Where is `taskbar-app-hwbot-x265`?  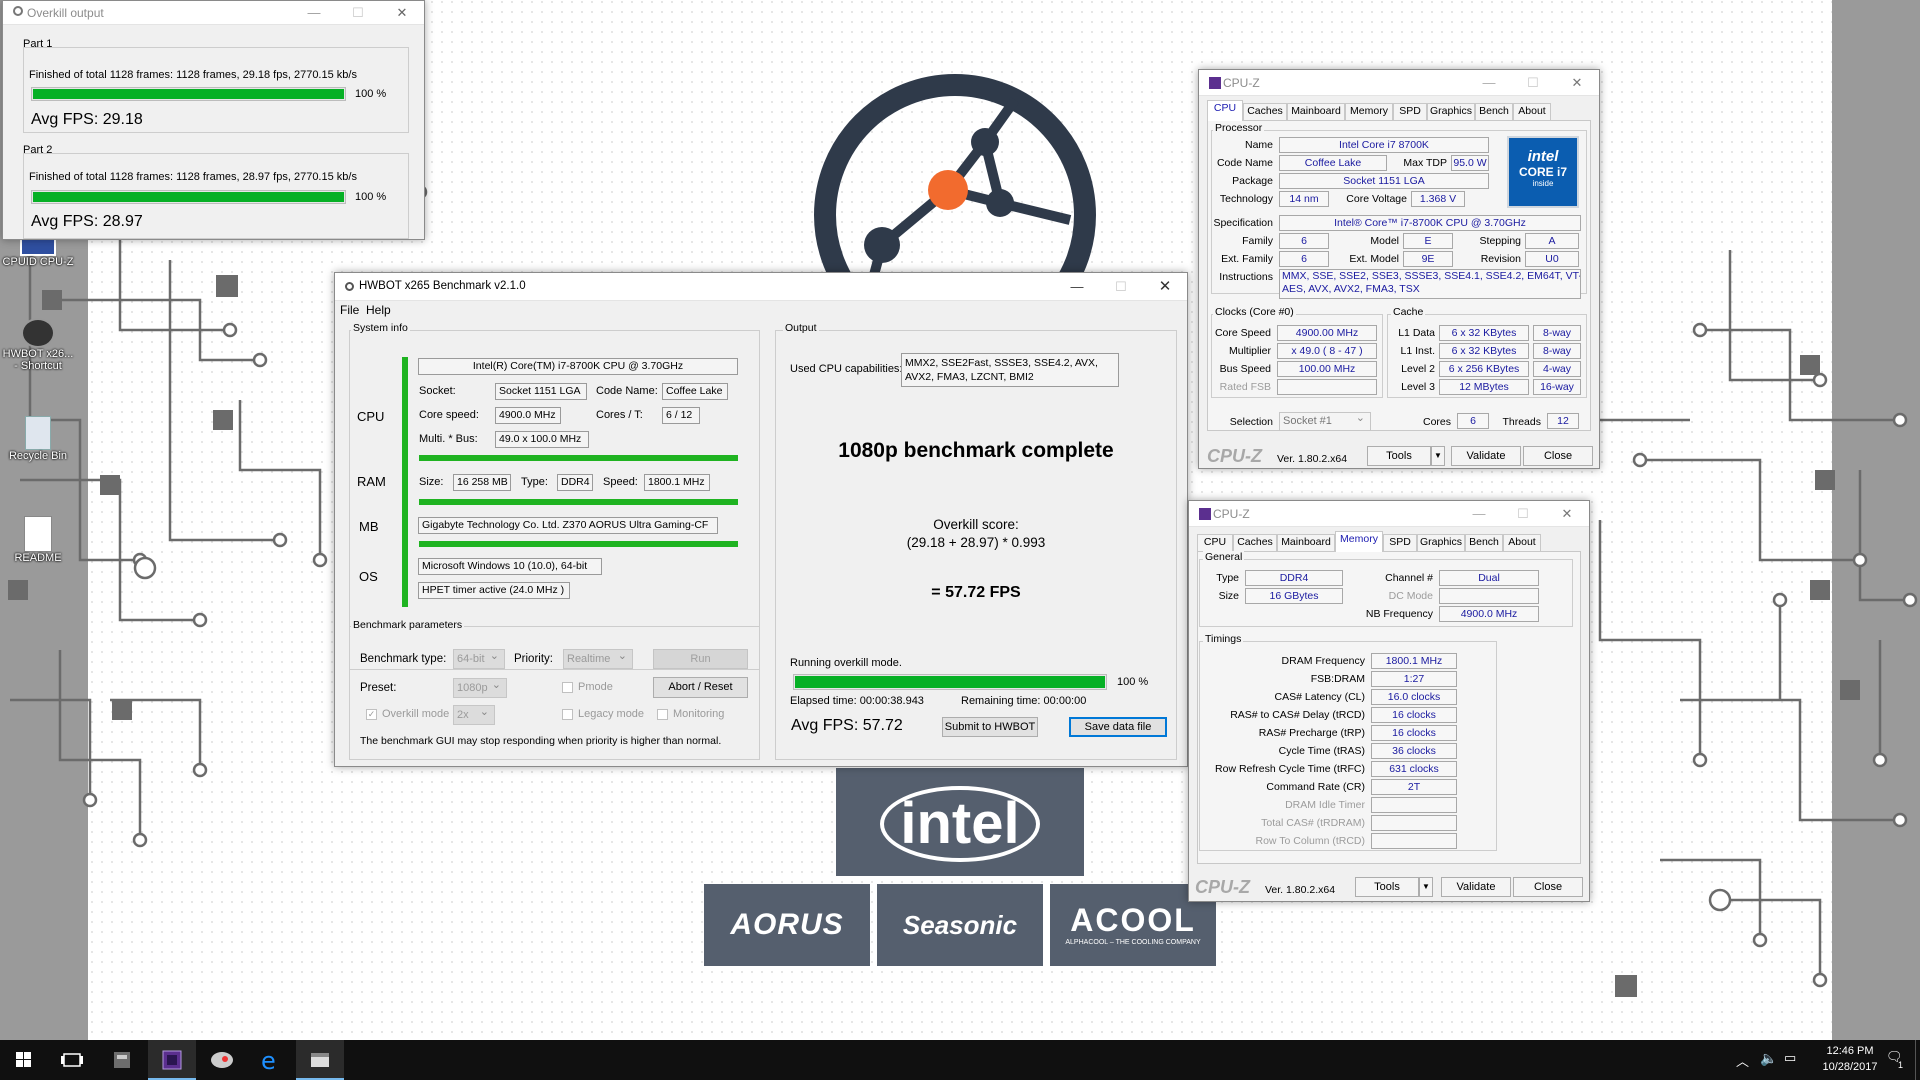
taskbar-app-hwbot-x265 is located at coordinates (320, 1060).